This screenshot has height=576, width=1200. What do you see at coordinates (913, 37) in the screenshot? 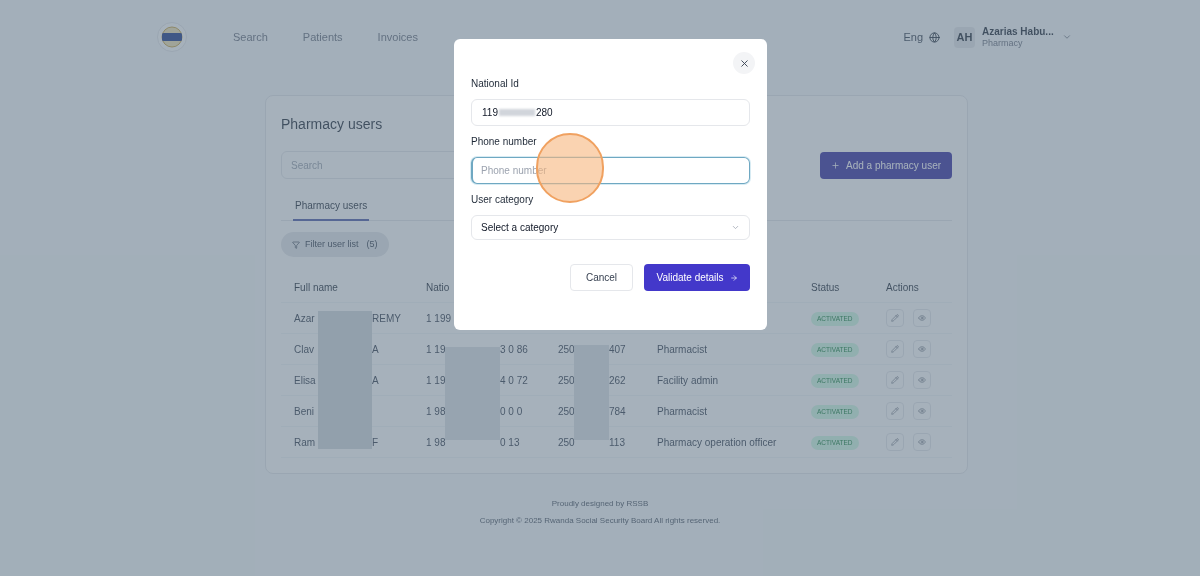
I see `language-label: Eng` at bounding box center [913, 37].